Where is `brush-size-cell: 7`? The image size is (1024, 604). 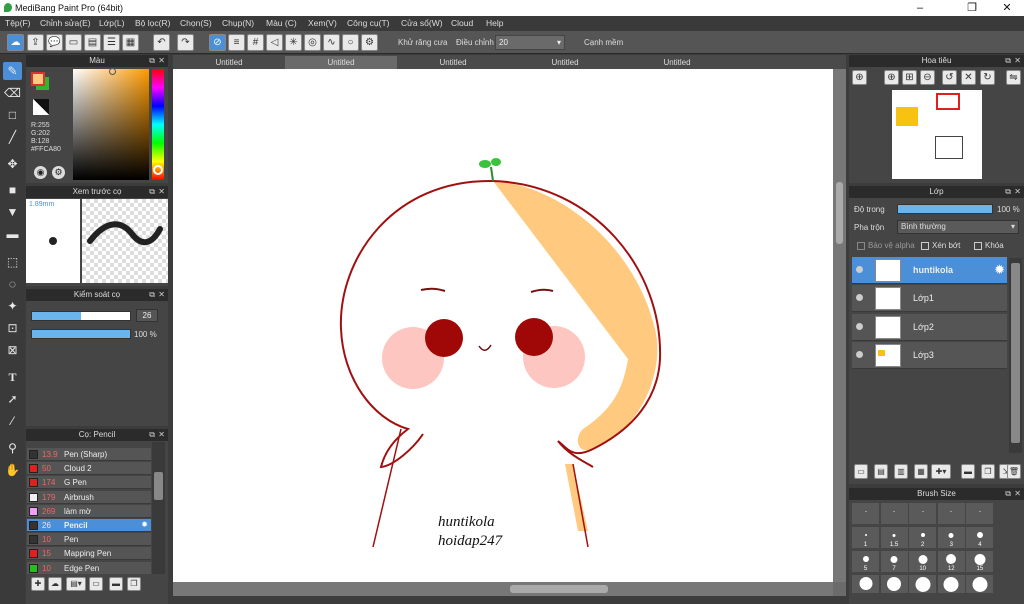
brush-size-cell: 7 is located at coordinates (894, 561).